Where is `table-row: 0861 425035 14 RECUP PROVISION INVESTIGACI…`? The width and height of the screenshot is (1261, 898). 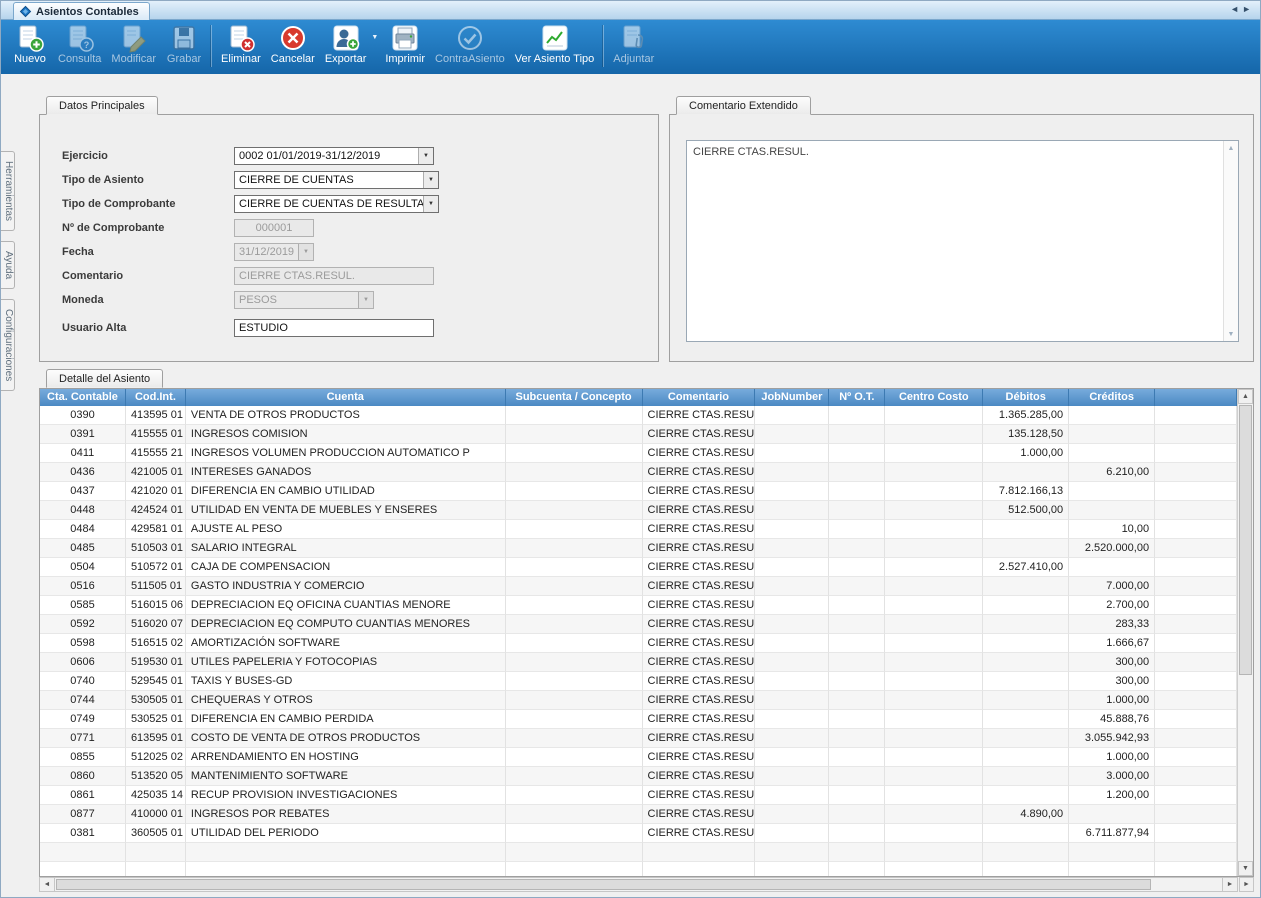
table-row: 0861 425035 14 RECUP PROVISION INVESTIGACI… is located at coordinates (639, 795).